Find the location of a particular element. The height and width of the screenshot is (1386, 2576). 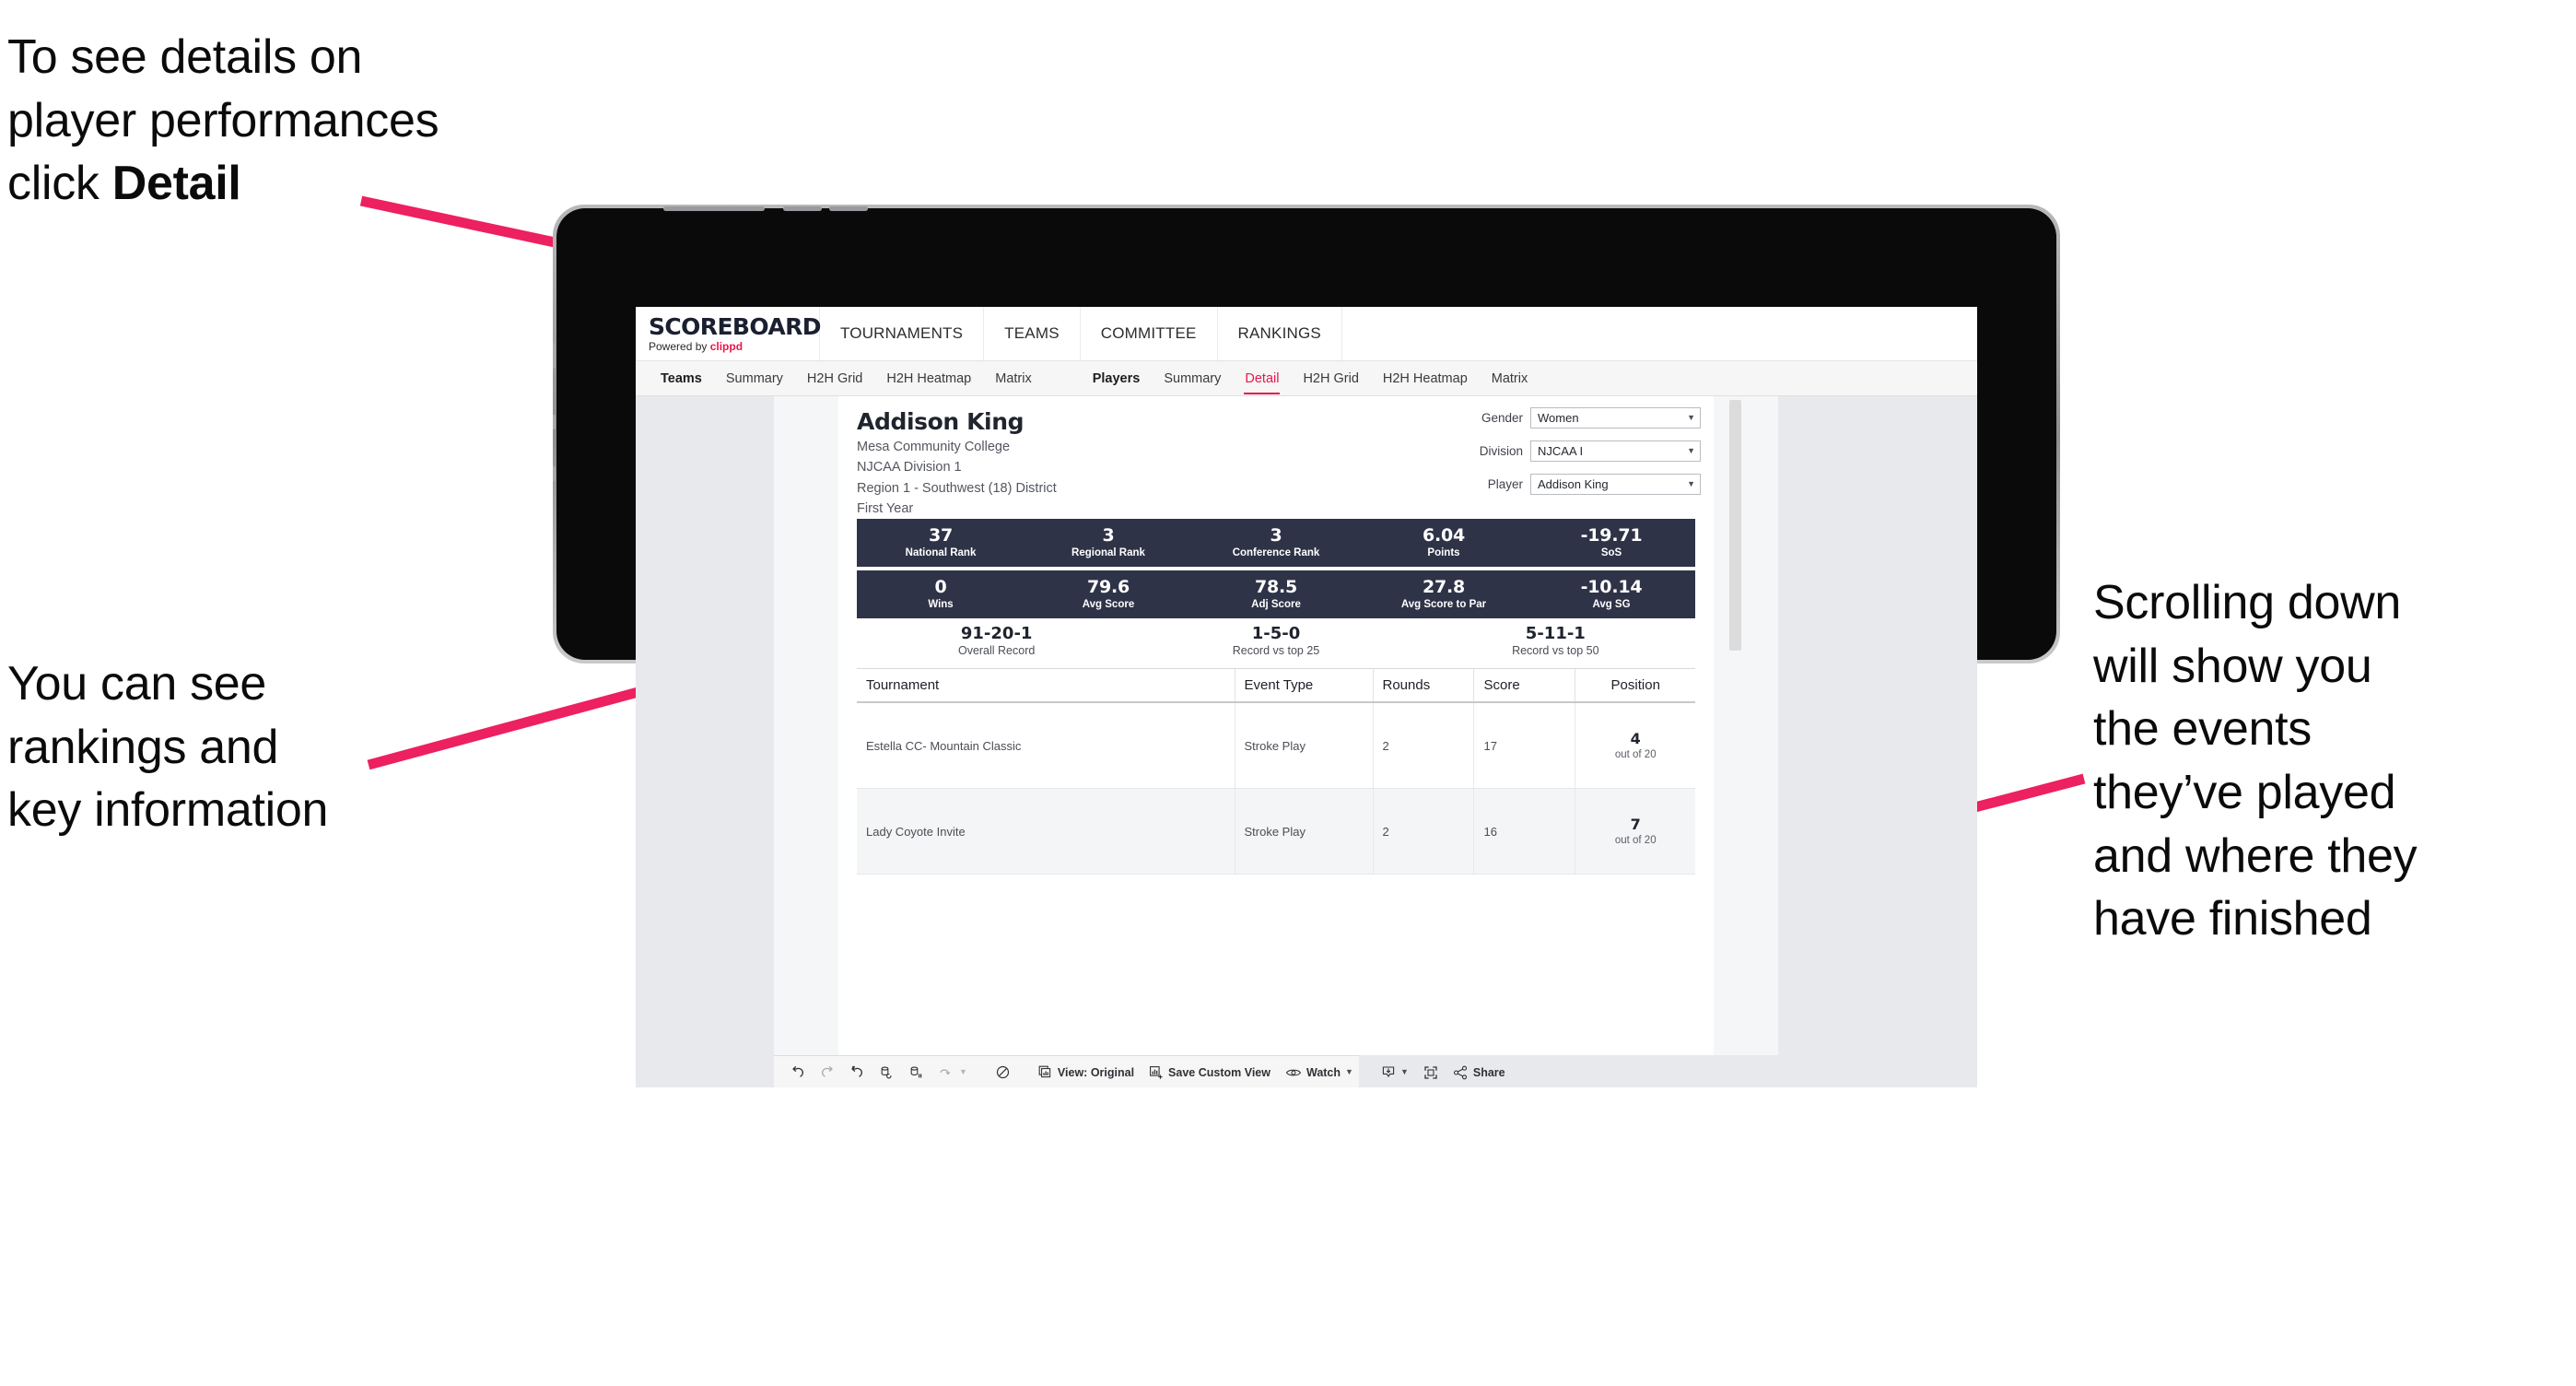

redo-button is located at coordinates (827, 1072).